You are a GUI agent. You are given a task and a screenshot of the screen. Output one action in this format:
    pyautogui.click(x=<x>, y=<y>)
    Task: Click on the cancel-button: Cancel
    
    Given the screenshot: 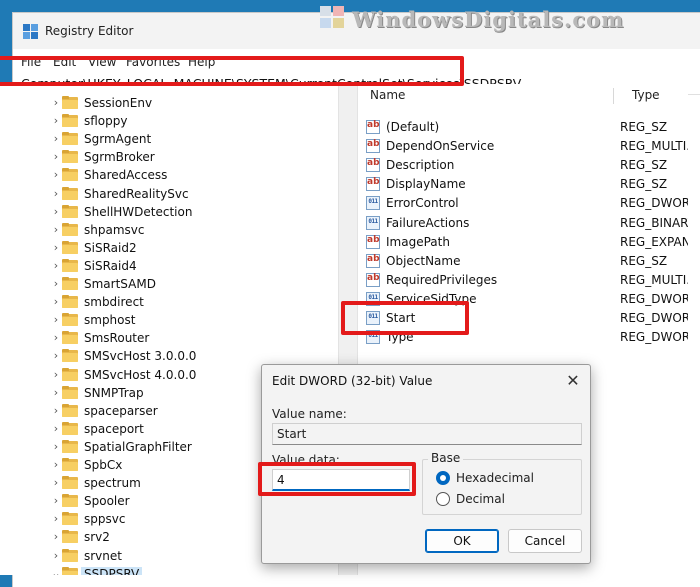 What is the action you would take?
    pyautogui.click(x=545, y=541)
    